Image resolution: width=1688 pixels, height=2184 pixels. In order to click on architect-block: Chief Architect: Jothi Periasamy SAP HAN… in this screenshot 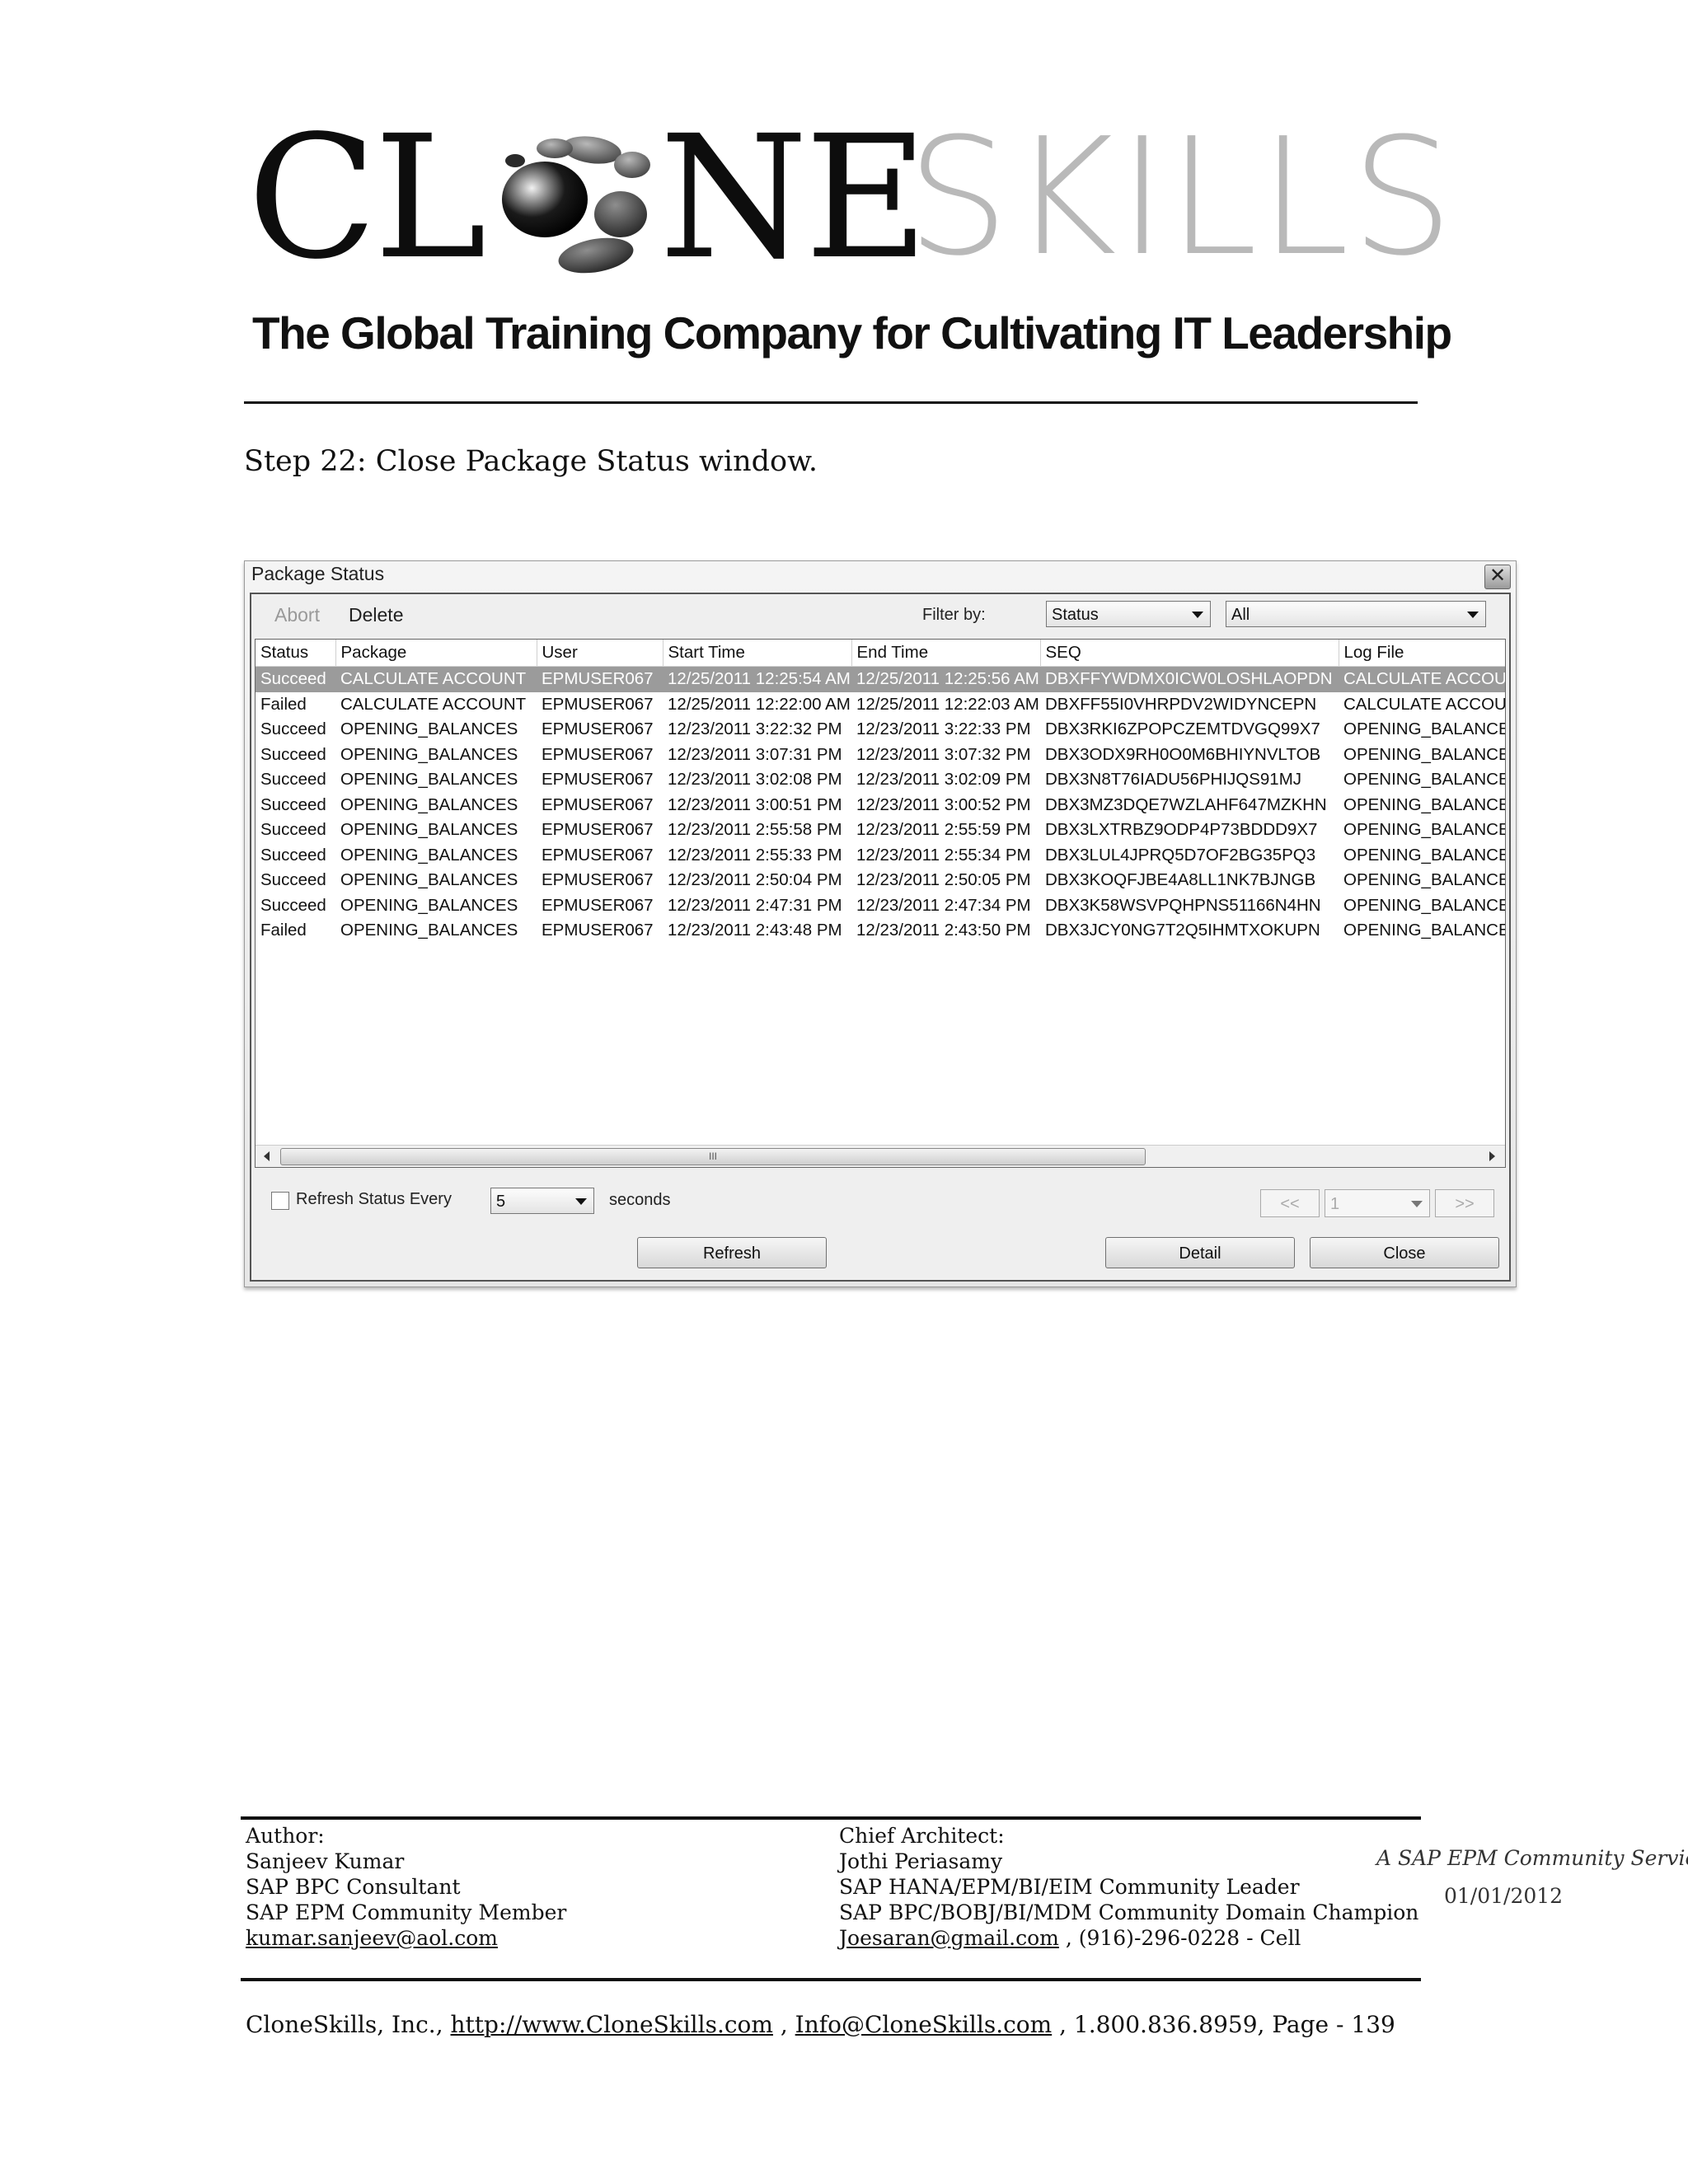, I will do `click(1128, 1887)`.